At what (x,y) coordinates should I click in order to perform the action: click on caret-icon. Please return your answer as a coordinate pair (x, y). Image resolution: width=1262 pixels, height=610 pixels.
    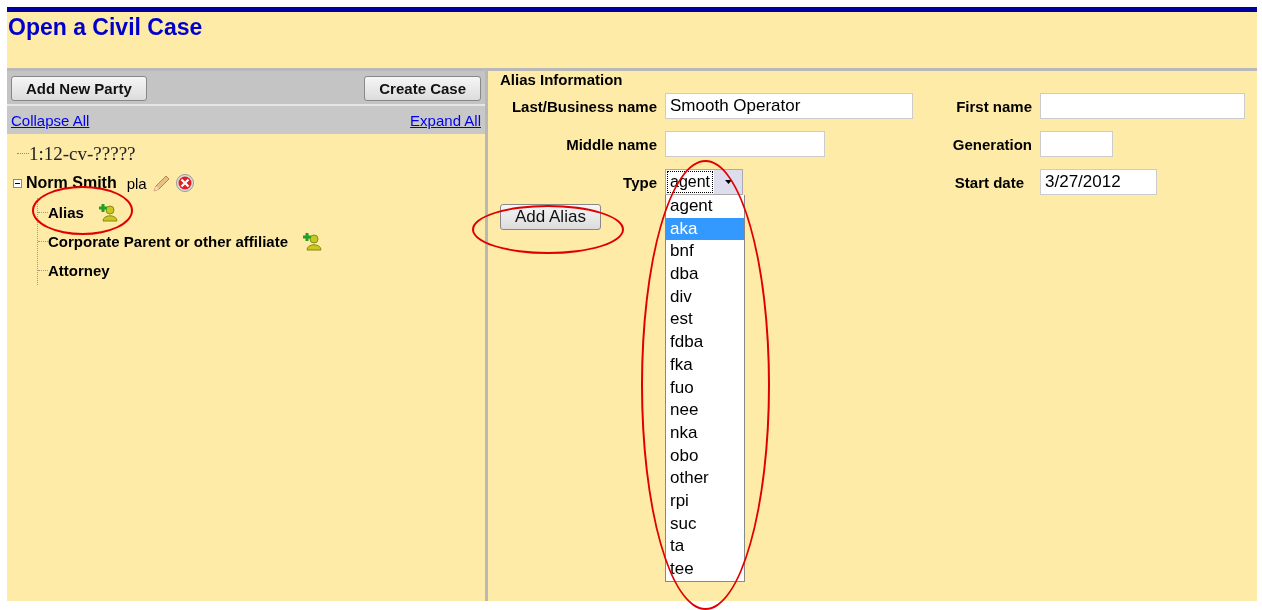
    Looking at the image, I should click on (728, 182).